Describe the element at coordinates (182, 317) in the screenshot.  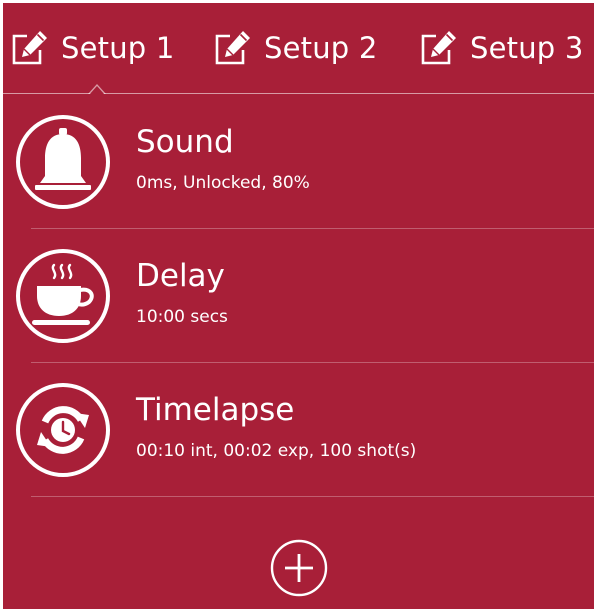
I see `item-subtitle: 10:00 secs` at that location.